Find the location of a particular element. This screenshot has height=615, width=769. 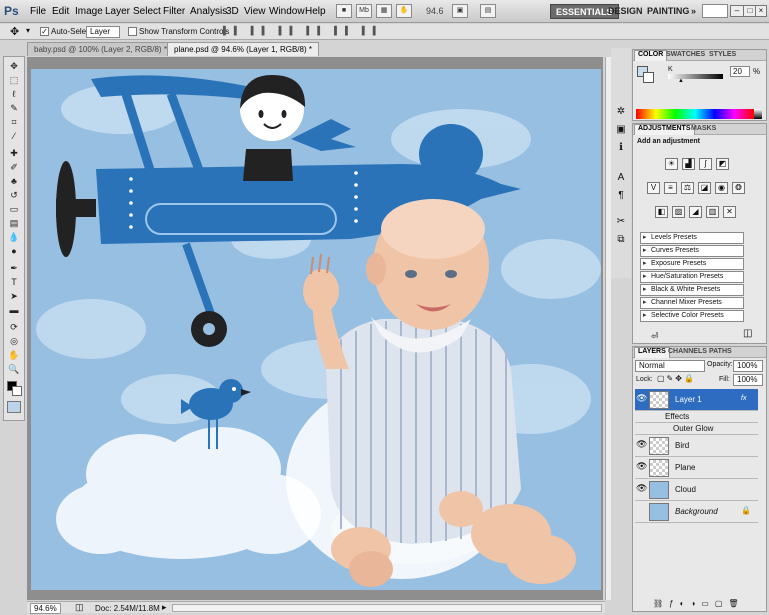

align-icons: ▐ ▌ ▐ ▌ ▐ ▌ ▐ ▌ ▐ ▌ ▐ ▌ is located at coordinates (410, 32).